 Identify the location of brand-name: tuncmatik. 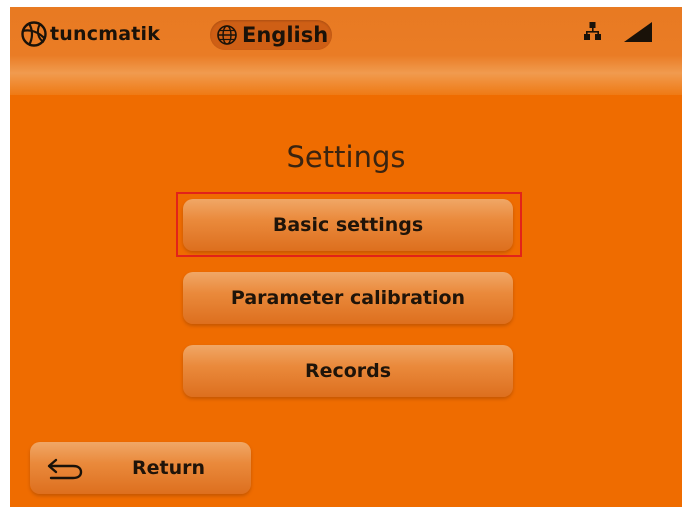
(105, 34).